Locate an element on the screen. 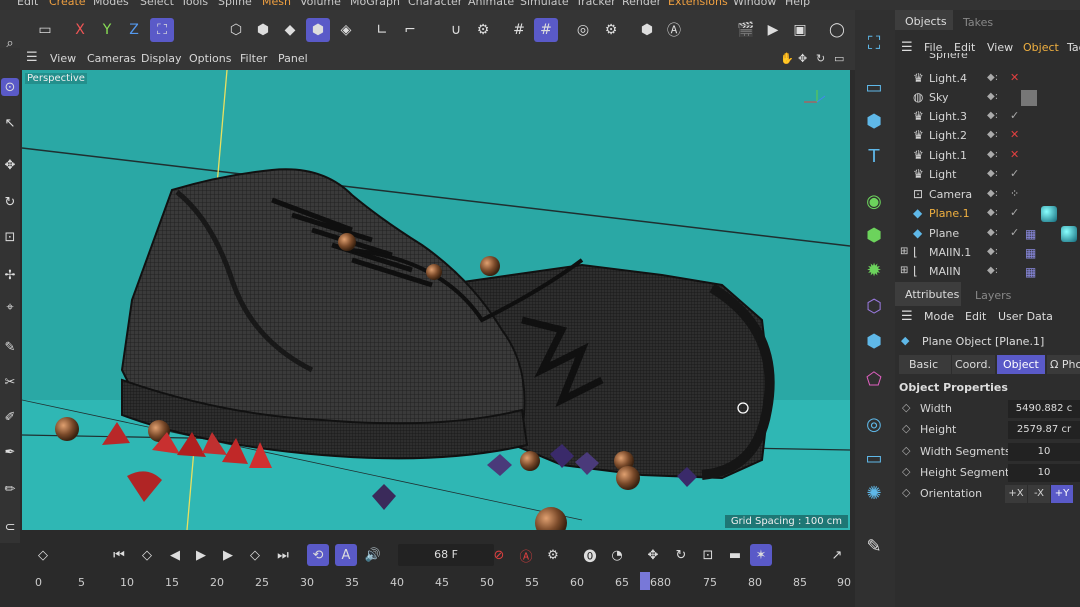 This screenshot has height=607, width=1080. point-level-icon: ✶ is located at coordinates (761, 555).